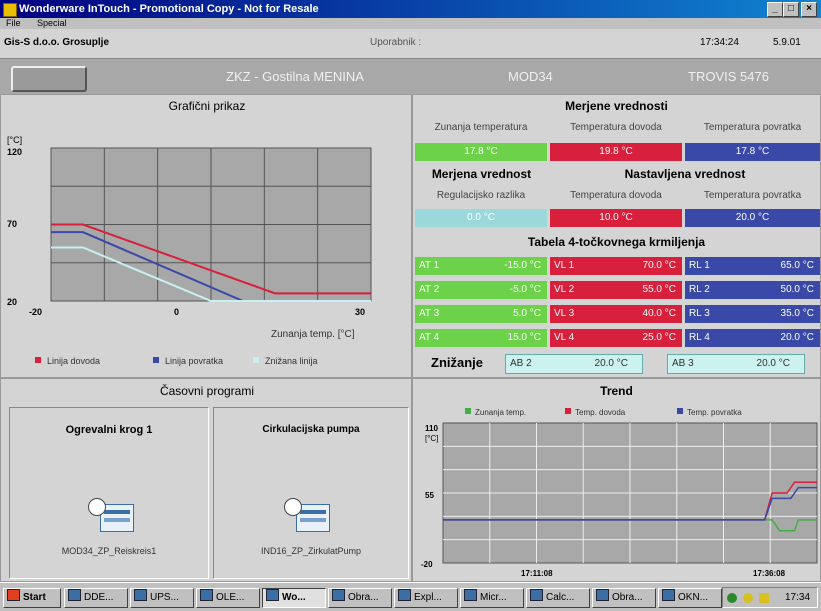 This screenshot has width=821, height=611. What do you see at coordinates (49, 79) in the screenshot?
I see `back-button` at bounding box center [49, 79].